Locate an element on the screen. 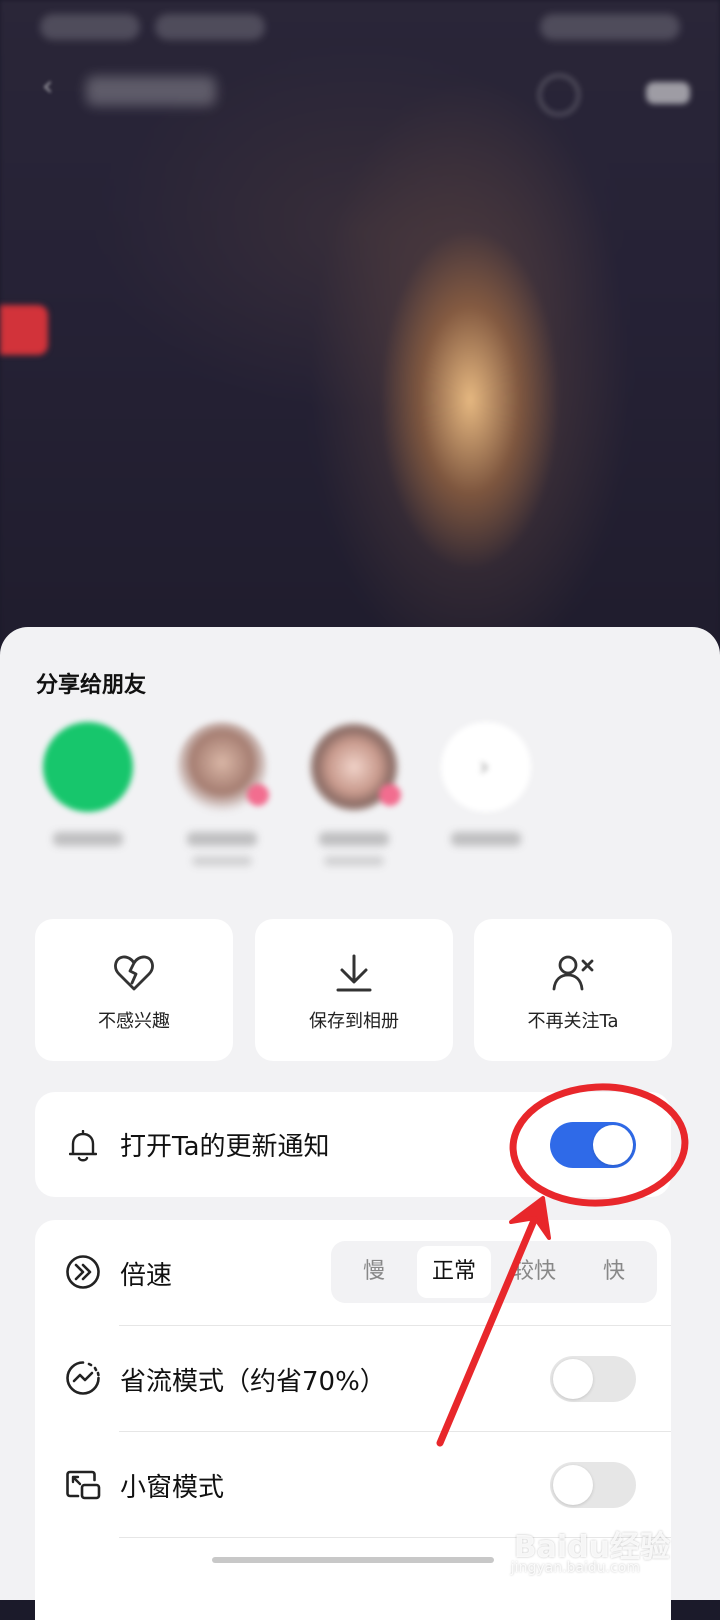  speed-option-fast: 快 is located at coordinates (614, 1272).